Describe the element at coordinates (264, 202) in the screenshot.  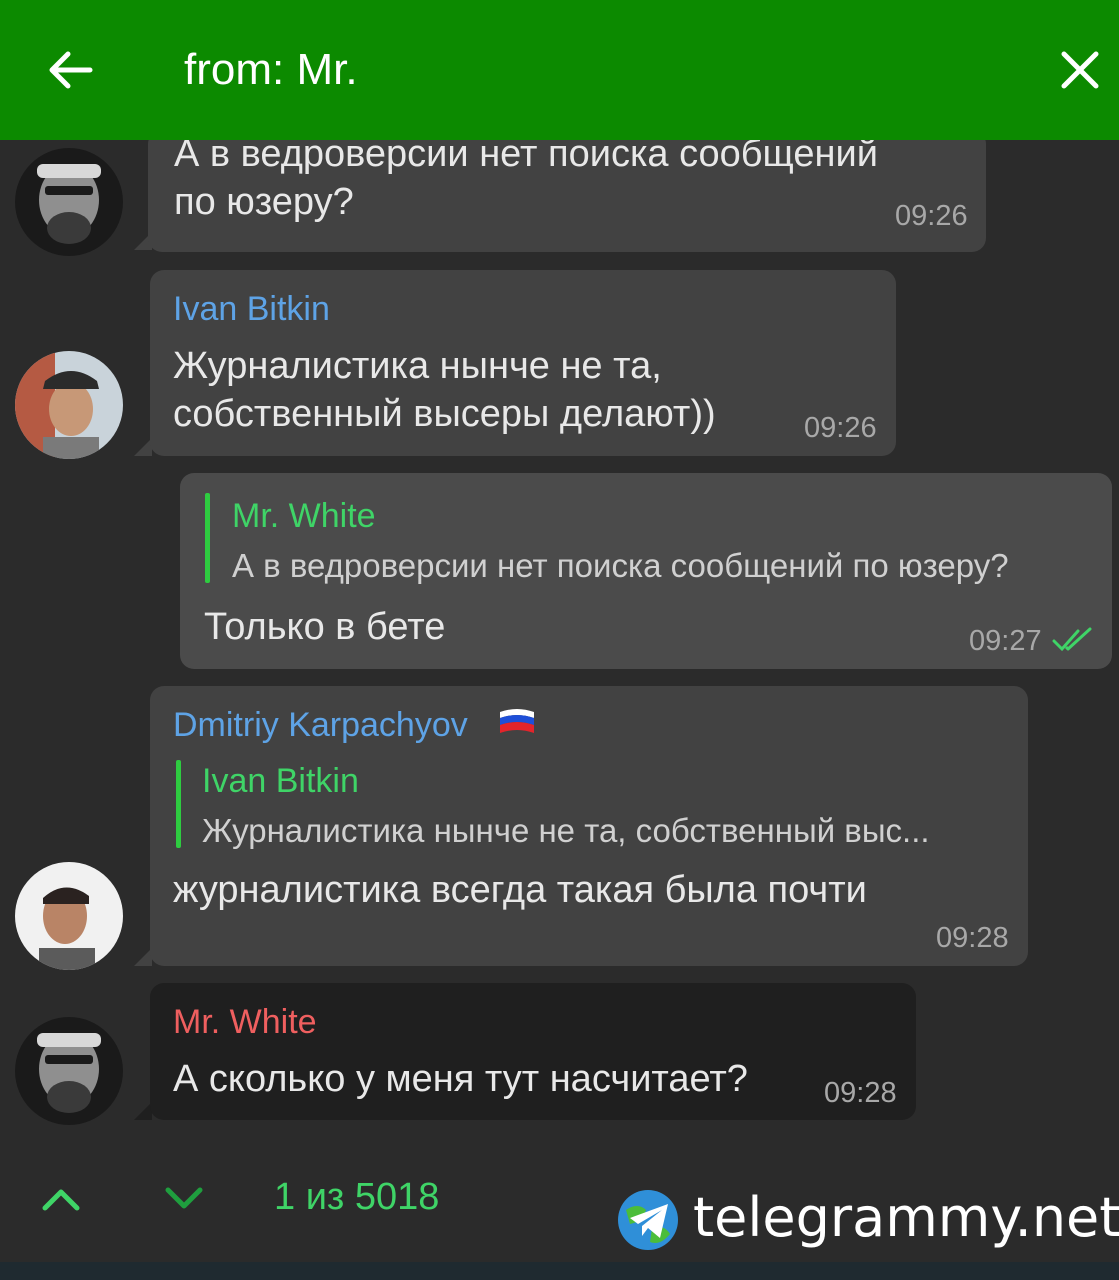
I see `message-text: по юзеру?` at that location.